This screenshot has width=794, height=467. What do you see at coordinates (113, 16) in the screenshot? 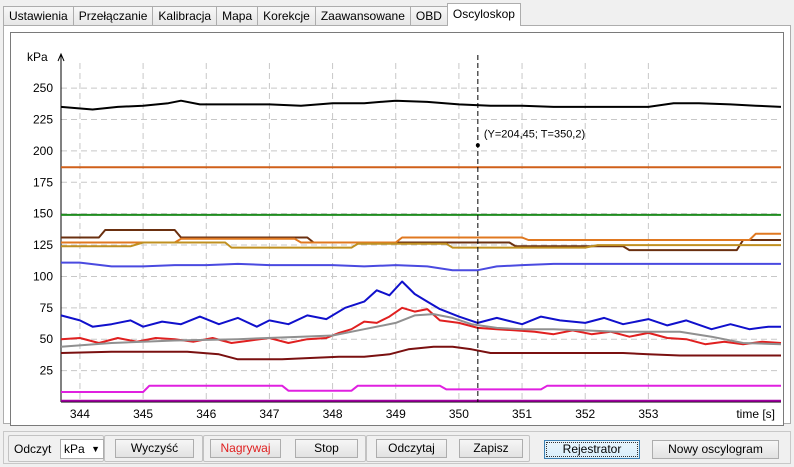
I see `tab-prze-czanie: Przełączanie` at bounding box center [113, 16].